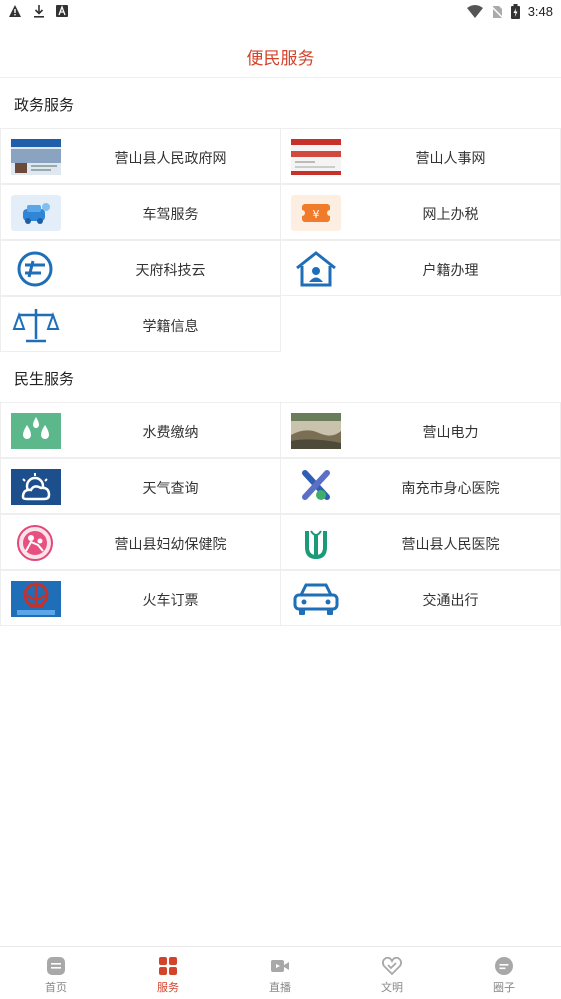 Image resolution: width=561 pixels, height=999 pixels. I want to click on bottom-tab-bar: 首页 服务 直播 文明 圈子, so click(280, 972).